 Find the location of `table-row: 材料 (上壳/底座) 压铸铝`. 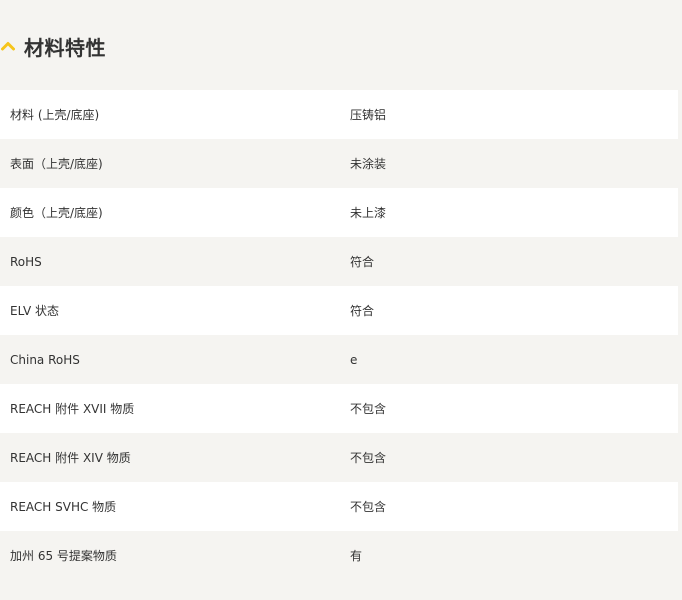

table-row: 材料 (上壳/底座) 压铸铝 is located at coordinates (339, 114).